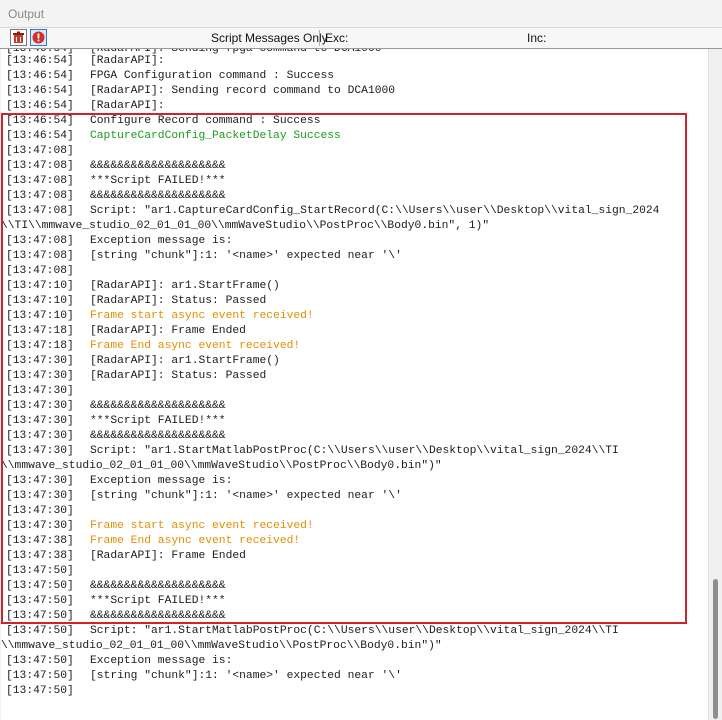  I want to click on script-messages-only-toggle: Script Messages Only, so click(269, 38).